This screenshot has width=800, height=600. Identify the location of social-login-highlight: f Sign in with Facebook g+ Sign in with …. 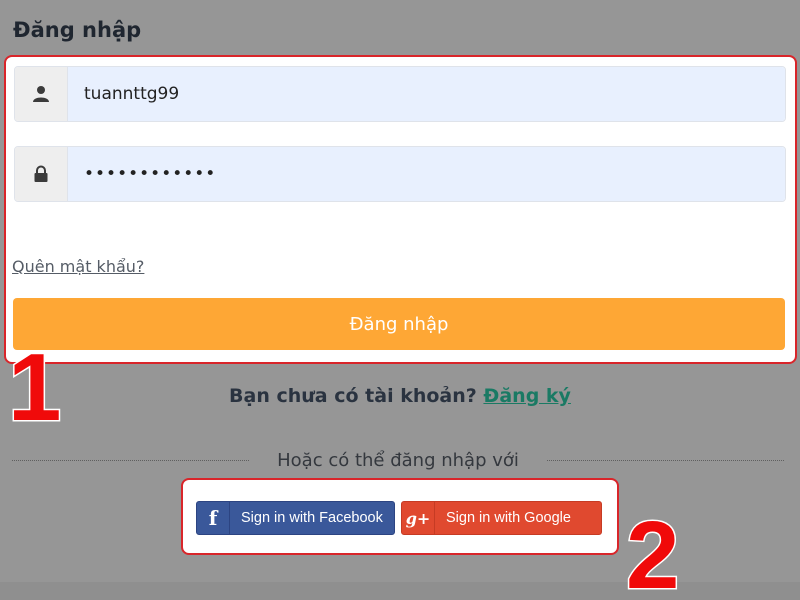
(400, 516).